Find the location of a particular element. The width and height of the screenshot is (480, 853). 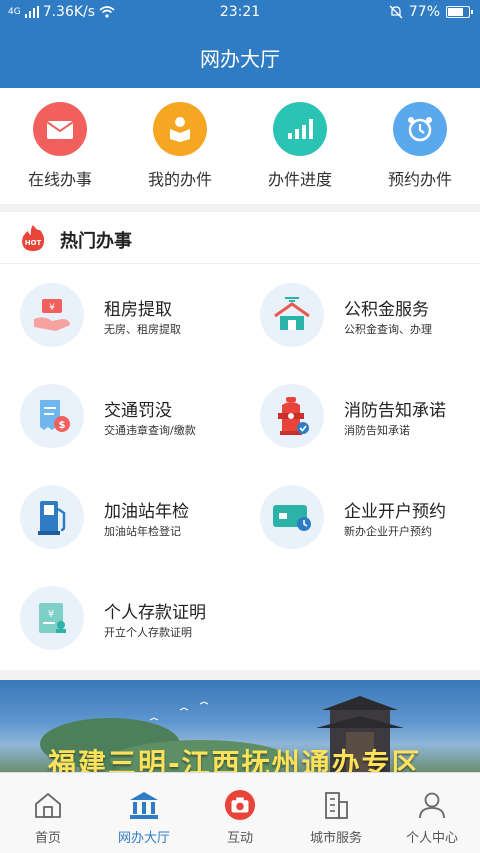

government-hall-icon is located at coordinates (144, 805).